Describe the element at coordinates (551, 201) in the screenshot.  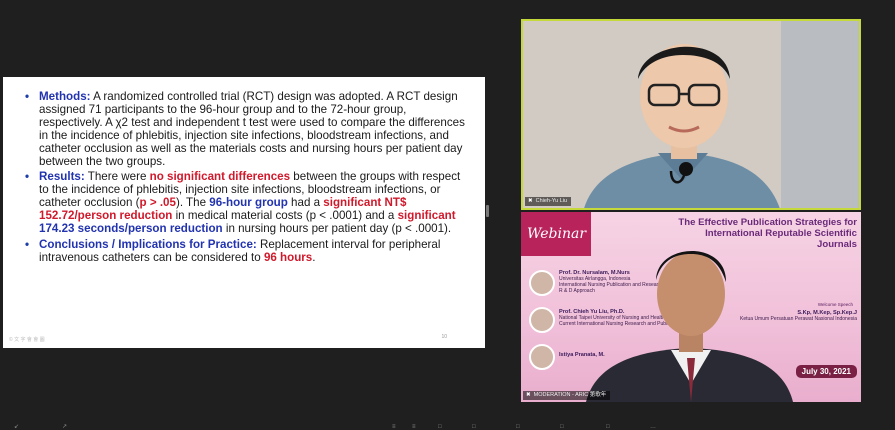
I see `speaker-name: Chieh-Yu Liu` at that location.